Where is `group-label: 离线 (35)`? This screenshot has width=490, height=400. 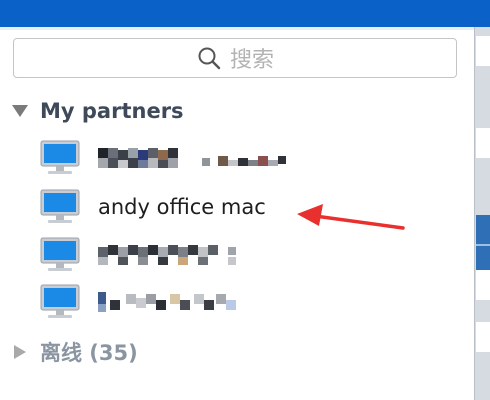
group-label: 离线 (35) is located at coordinates (89, 353).